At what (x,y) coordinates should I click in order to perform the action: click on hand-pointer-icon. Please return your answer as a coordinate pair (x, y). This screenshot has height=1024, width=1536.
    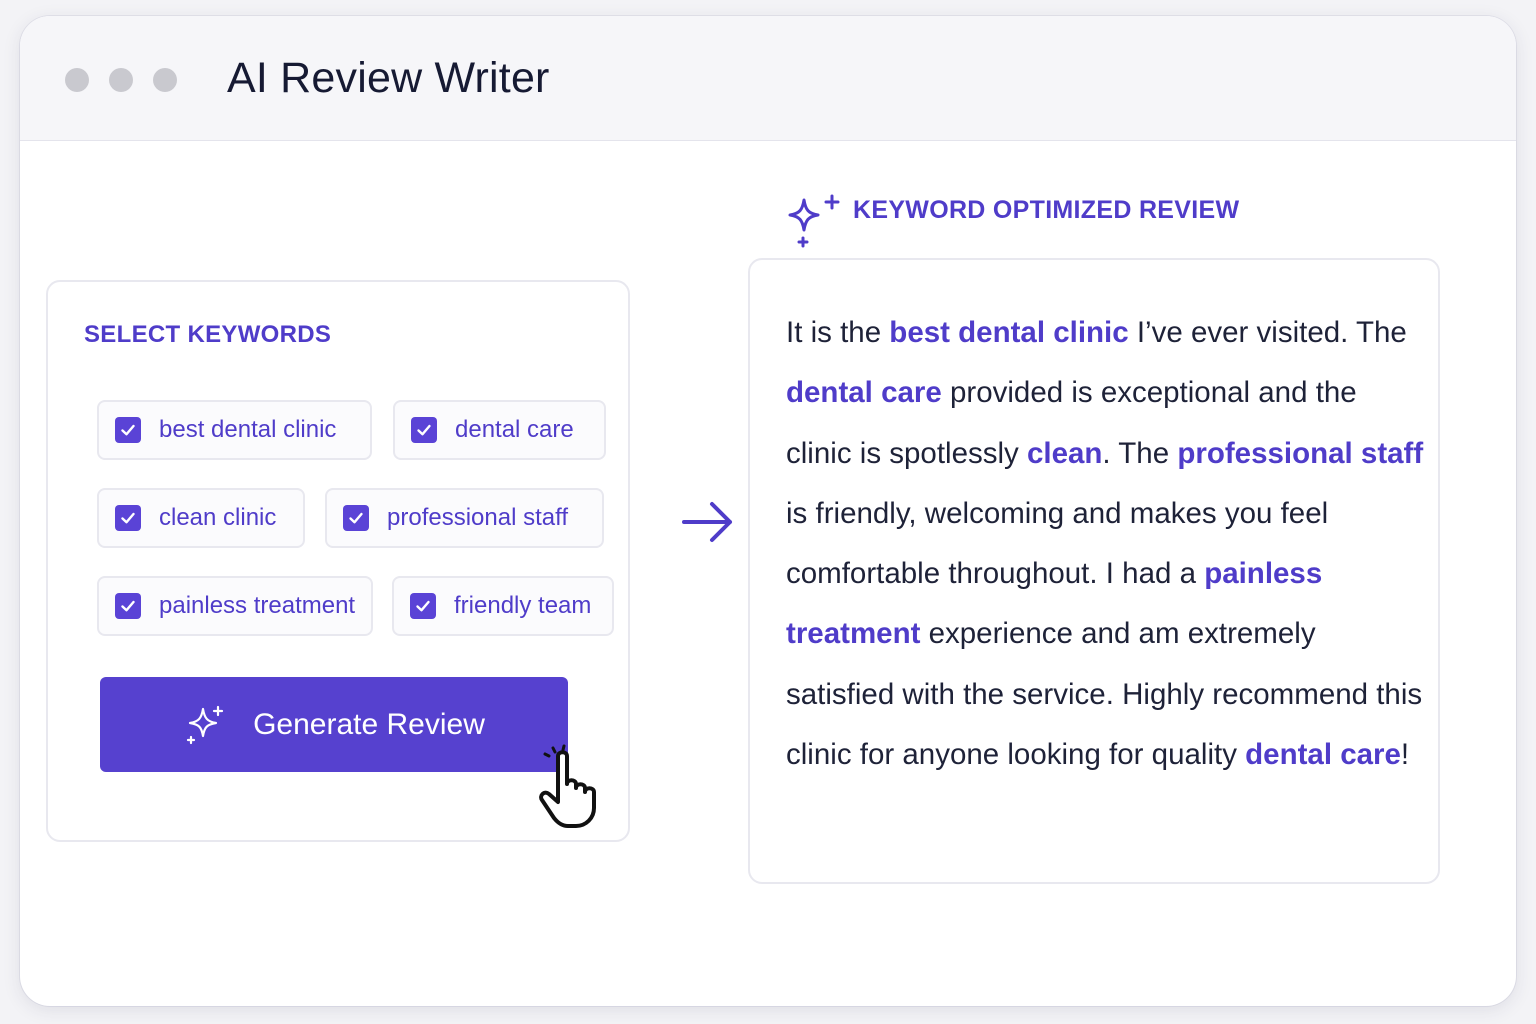
    Looking at the image, I should click on (567, 789).